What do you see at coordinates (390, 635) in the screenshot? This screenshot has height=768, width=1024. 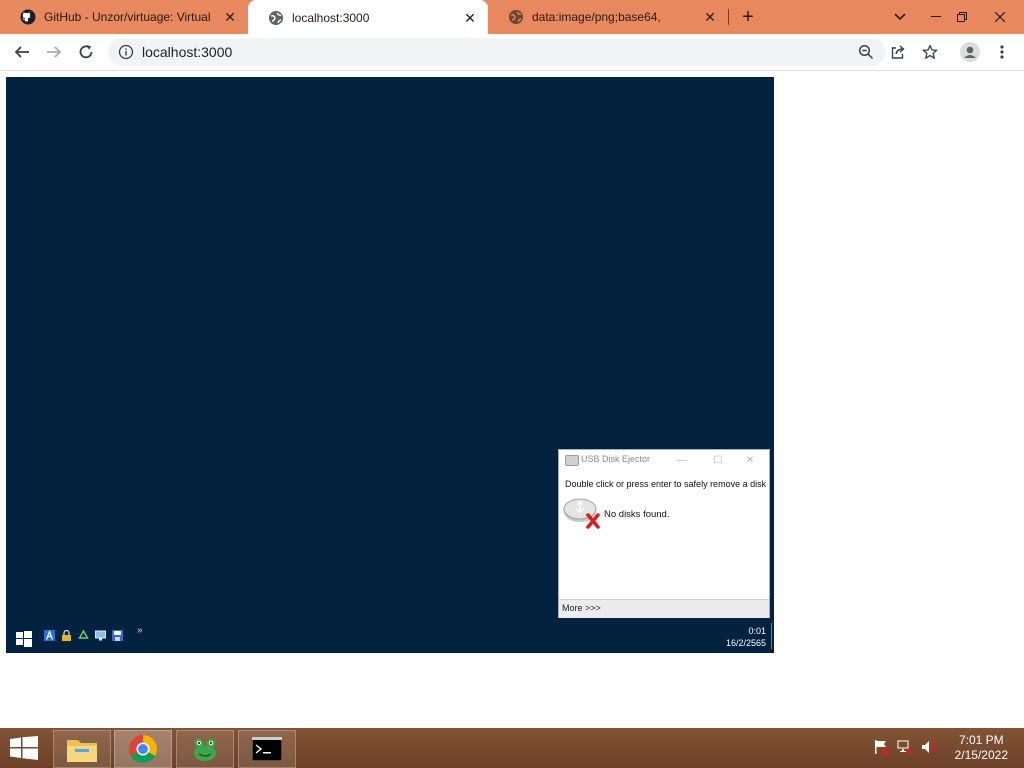 I see `remote-taskbar: » 0:01 16/2/2565` at bounding box center [390, 635].